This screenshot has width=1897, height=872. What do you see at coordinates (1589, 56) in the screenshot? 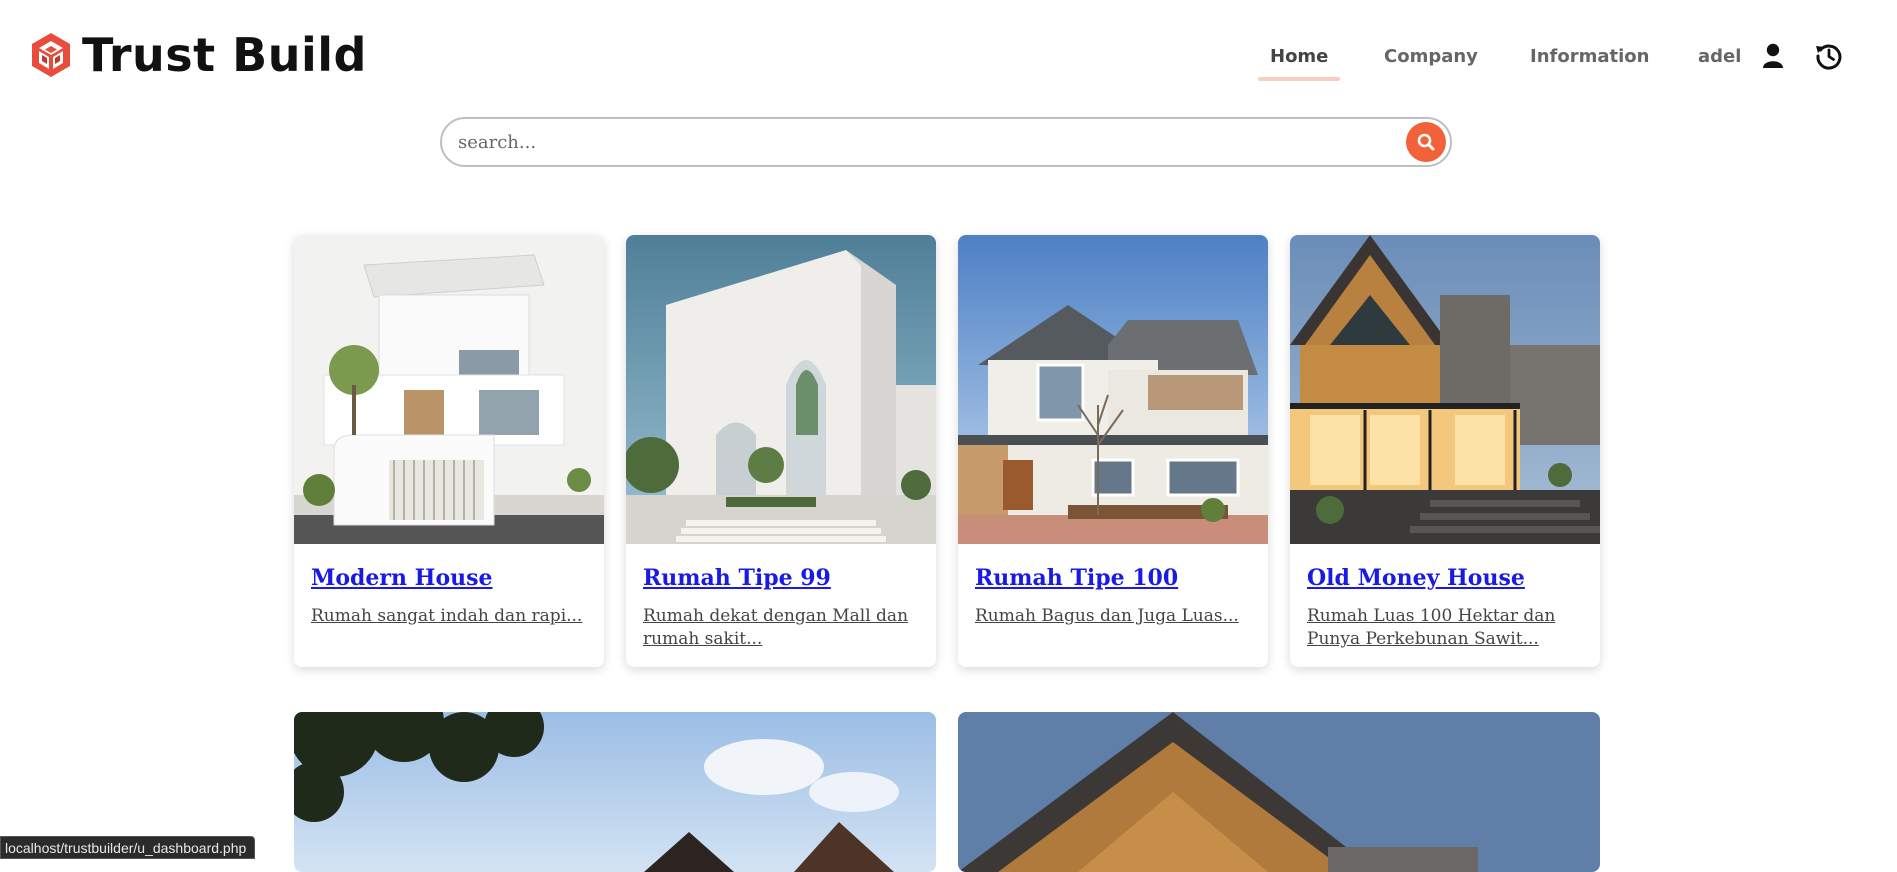
I see `nav-information: Information` at bounding box center [1589, 56].